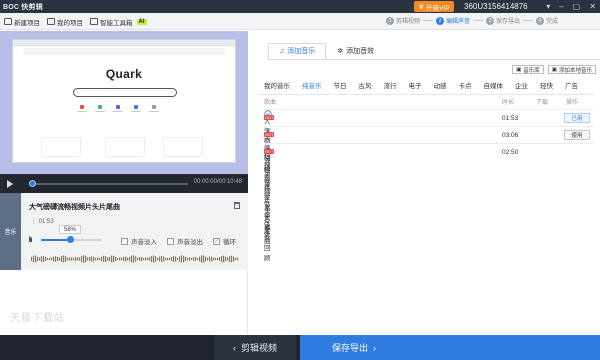 The image size is (600, 360). I want to click on track-type-label: 音乐, so click(10, 231).